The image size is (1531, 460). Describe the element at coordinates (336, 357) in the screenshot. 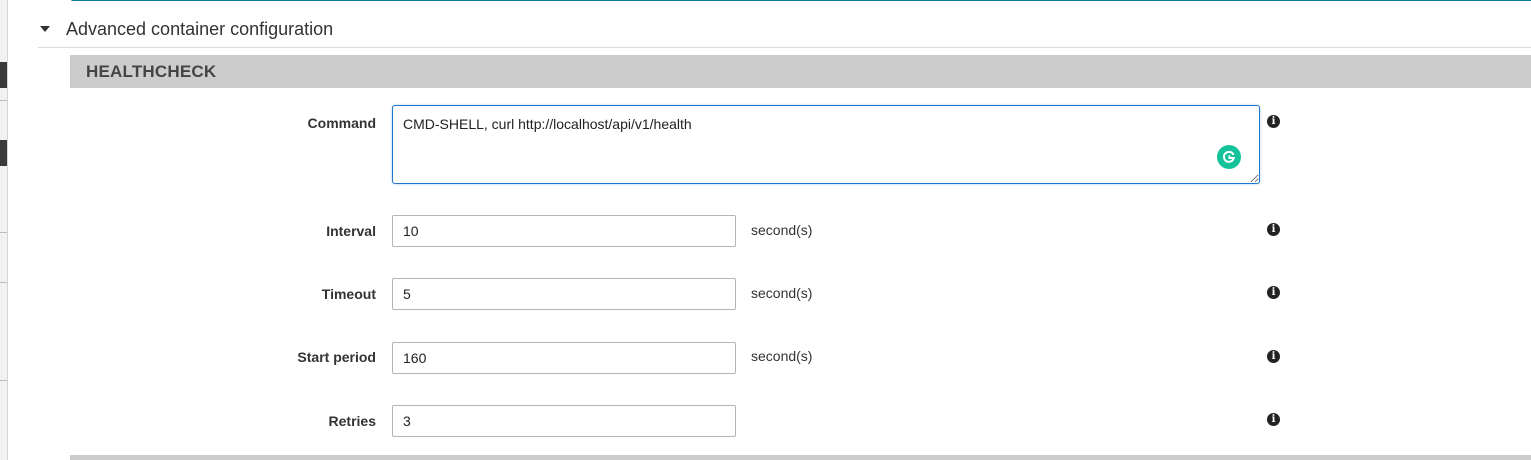

I see `start-period-label: Start period` at that location.